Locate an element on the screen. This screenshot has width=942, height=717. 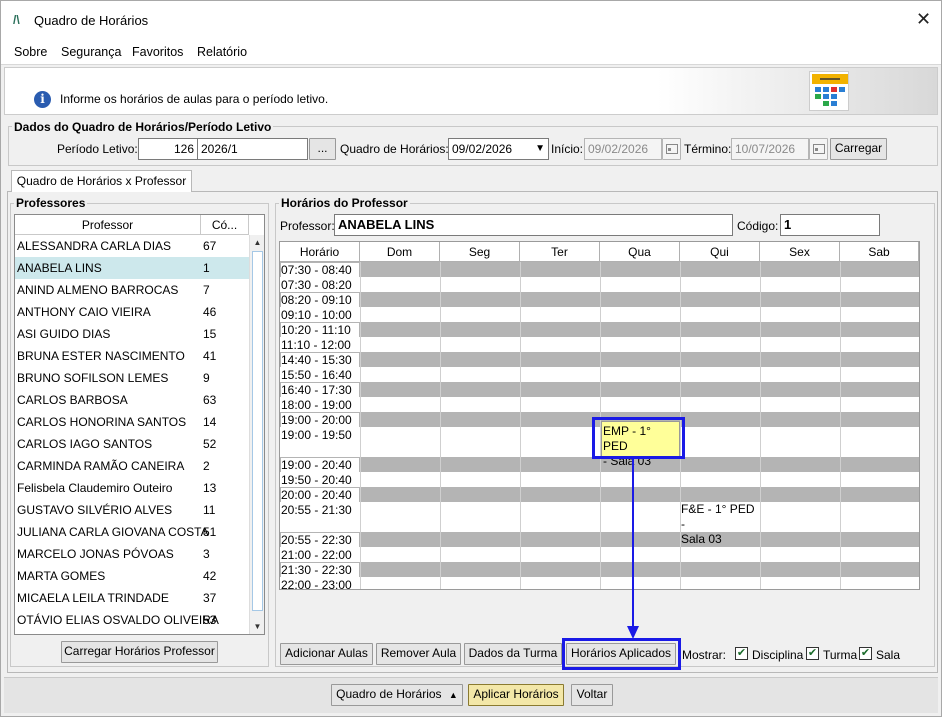
professor-row: OTÁVIO ELIAS OSVALDO OLIVEIRA 53 is located at coordinates (132, 620).